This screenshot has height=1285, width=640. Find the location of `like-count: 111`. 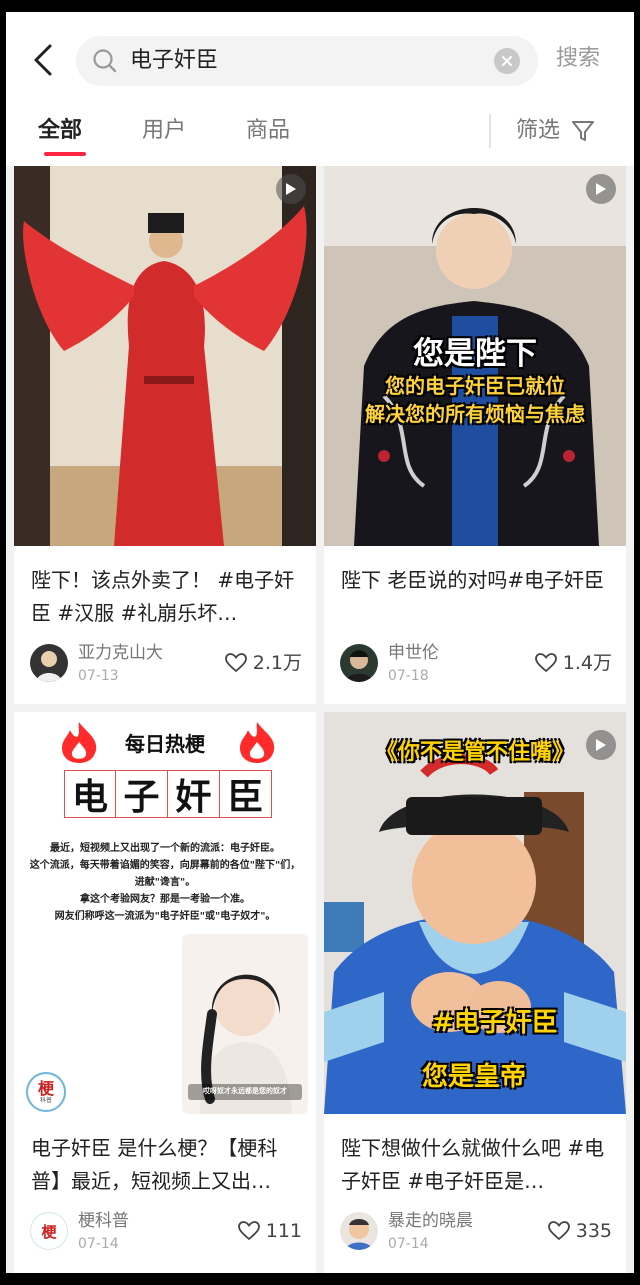

like-count: 111 is located at coordinates (283, 1231).